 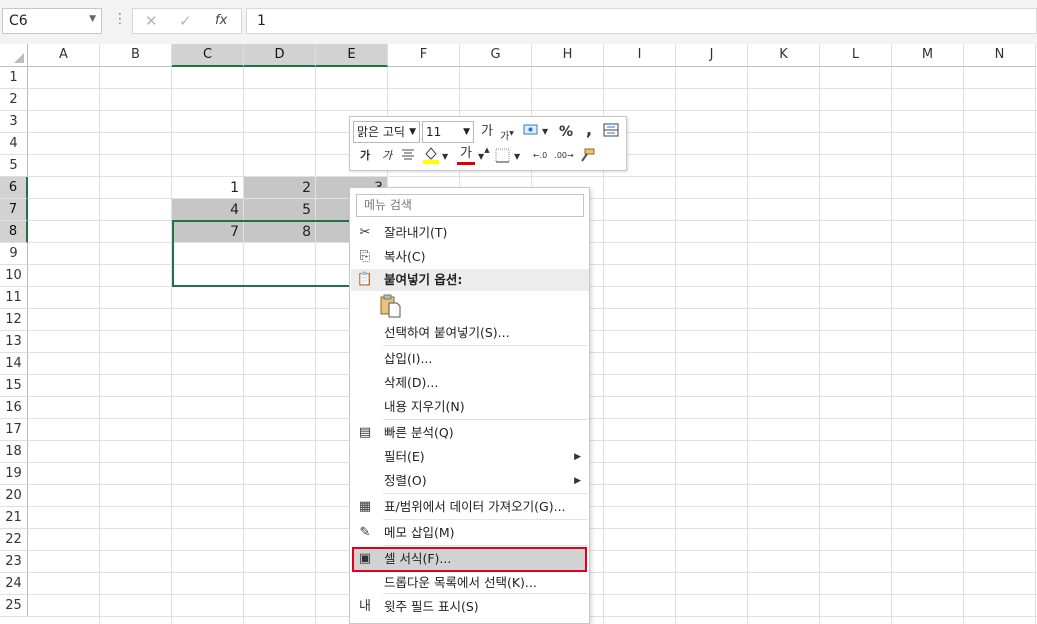 I want to click on merge-center-icon, so click(x=611, y=132).